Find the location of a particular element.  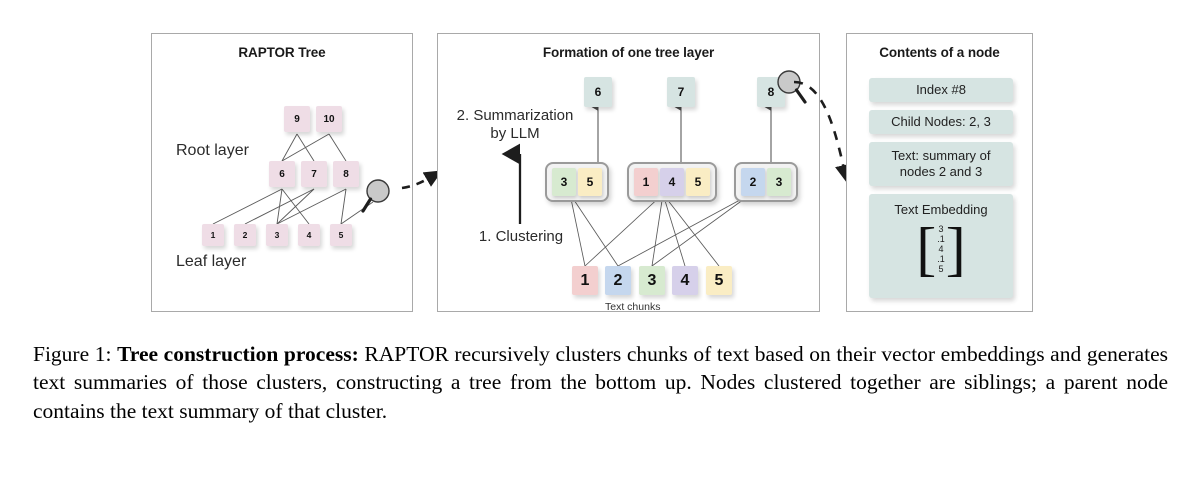

cluster-group-1: 3 5 is located at coordinates (577, 182).